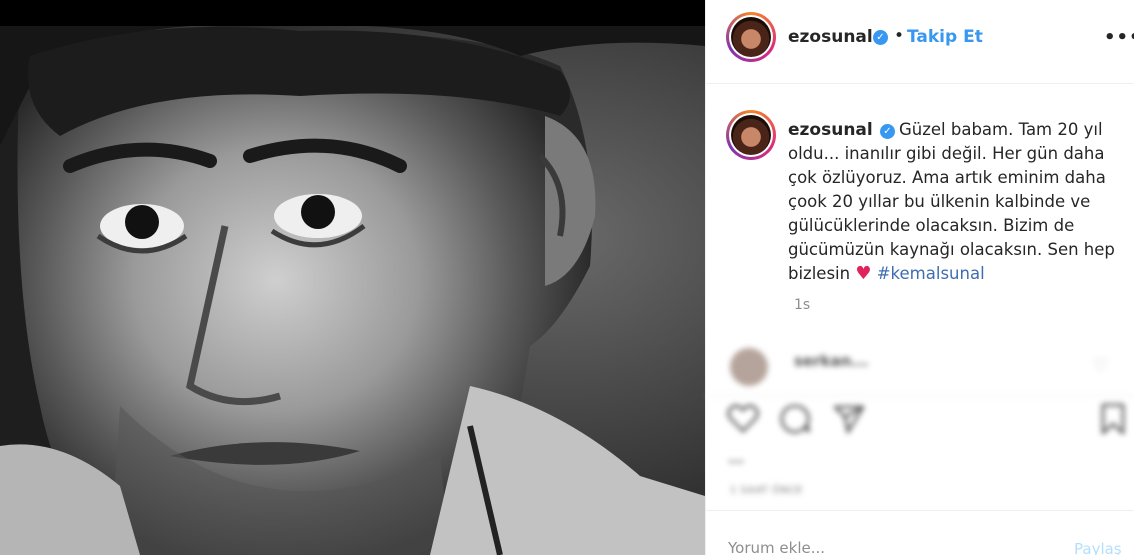 The width and height of the screenshot is (1134, 555). Describe the element at coordinates (1098, 547) in the screenshot. I see `post-comment-button: Paylaş` at that location.